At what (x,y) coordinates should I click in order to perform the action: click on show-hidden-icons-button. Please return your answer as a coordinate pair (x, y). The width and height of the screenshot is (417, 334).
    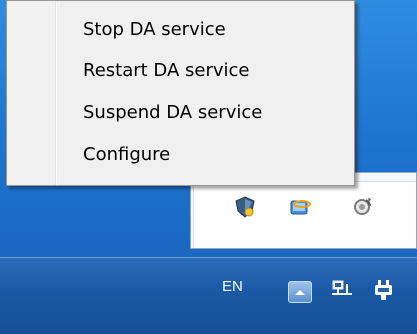
    Looking at the image, I should click on (300, 292).